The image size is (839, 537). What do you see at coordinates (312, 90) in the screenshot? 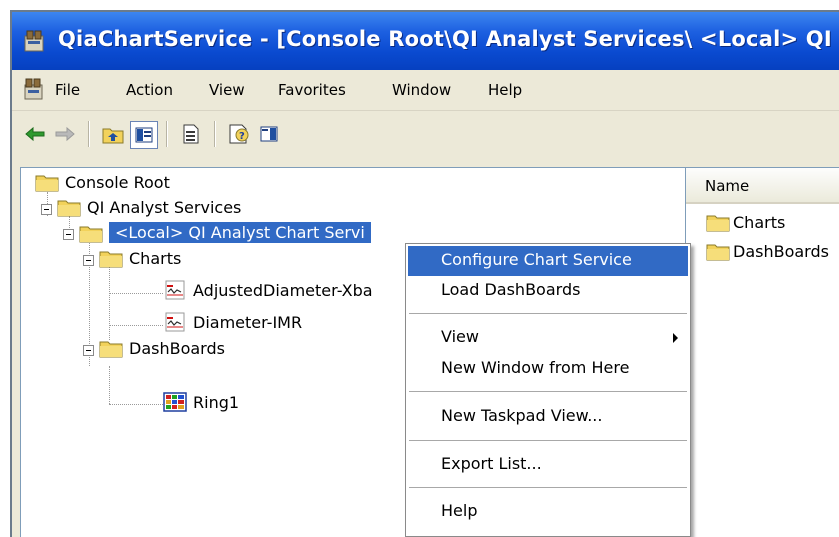
I see `menu-favorites: Favorites` at bounding box center [312, 90].